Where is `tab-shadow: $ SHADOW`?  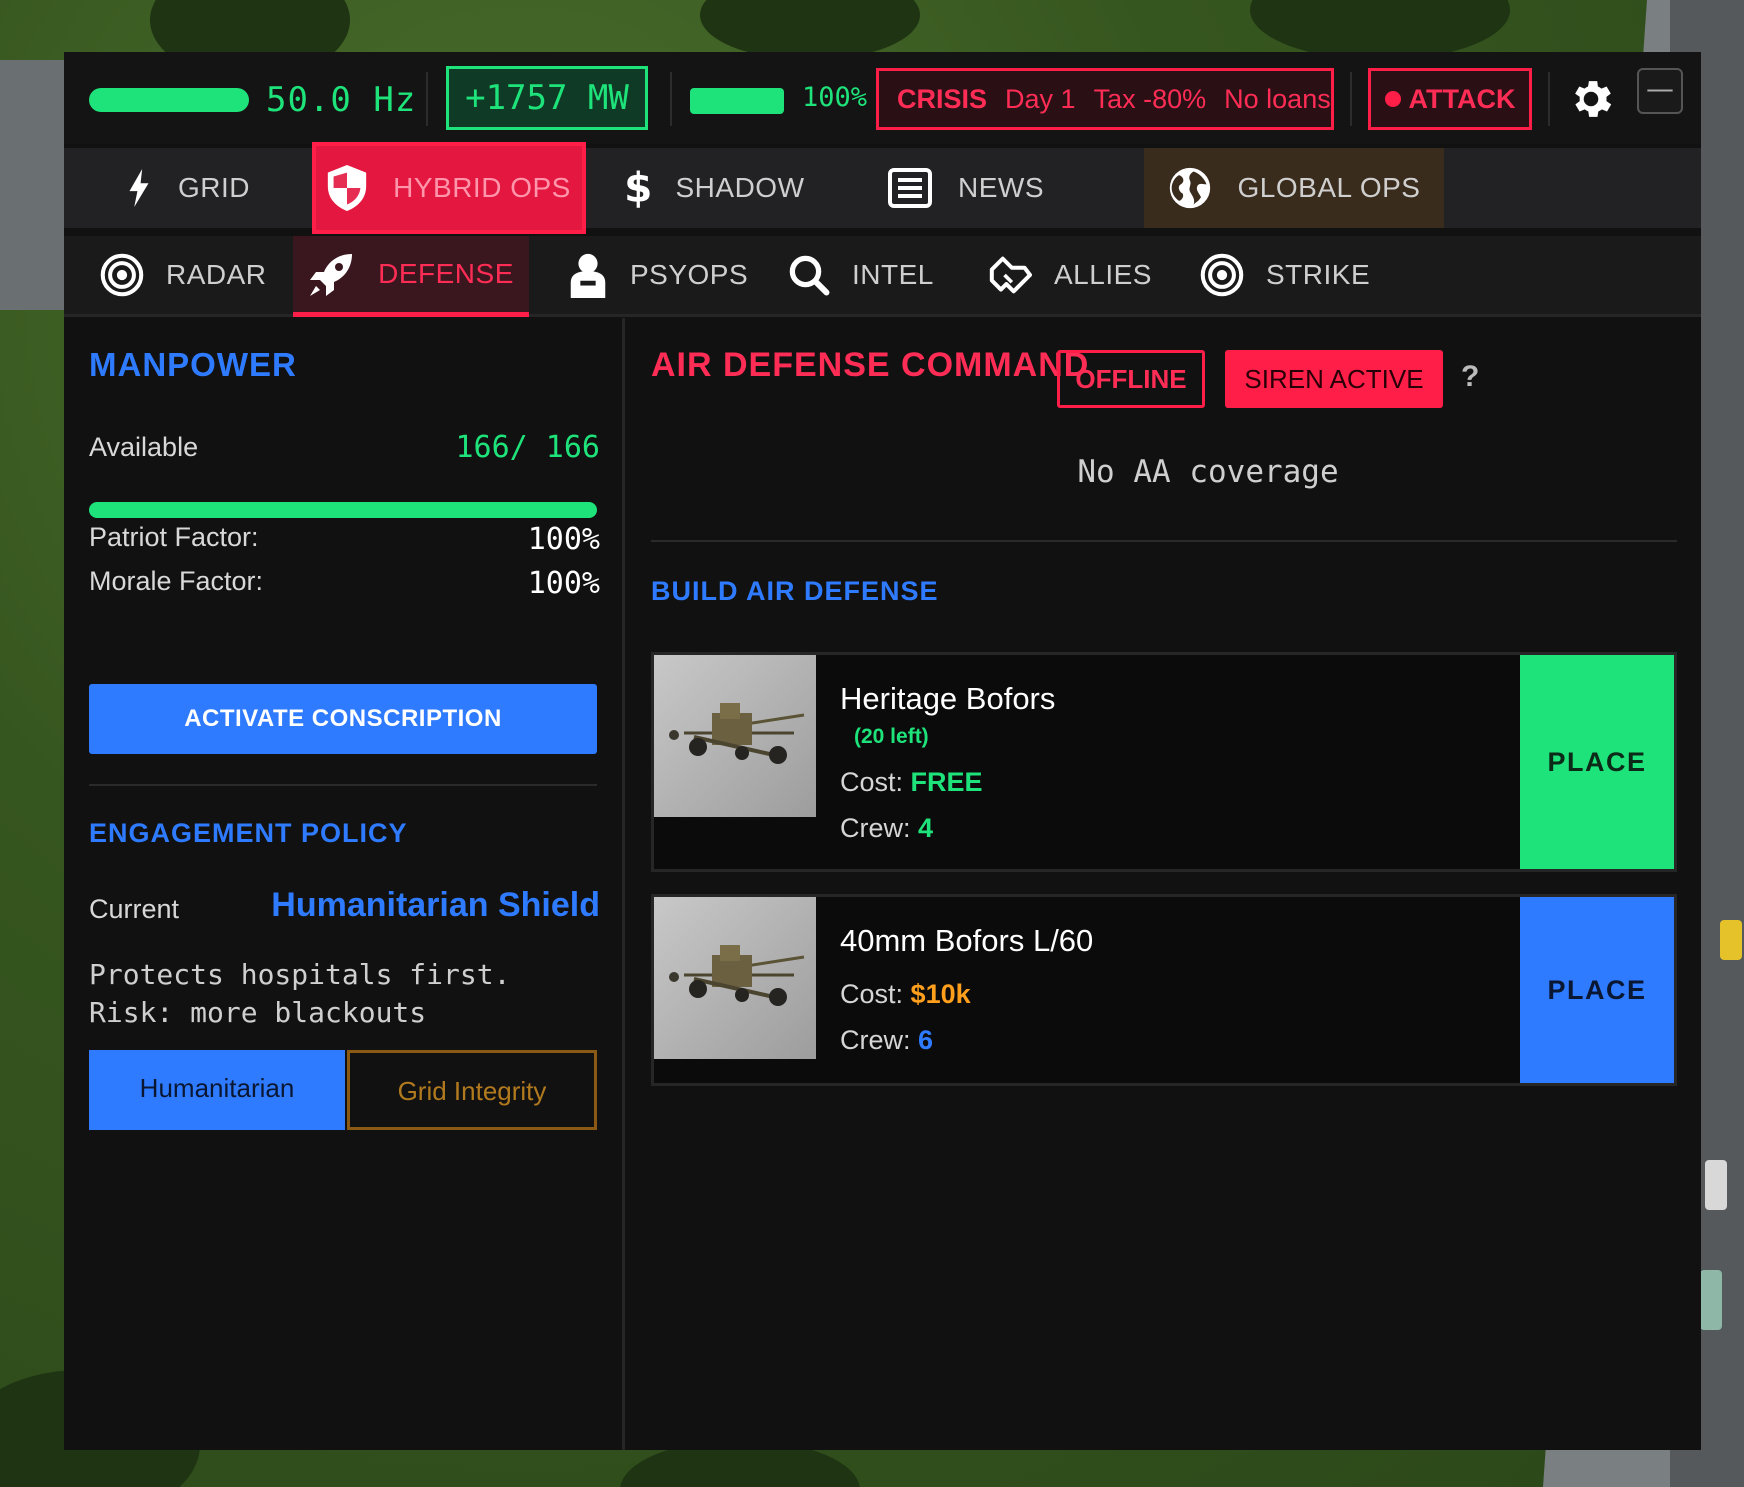
tab-shadow: $ SHADOW is located at coordinates (713, 188).